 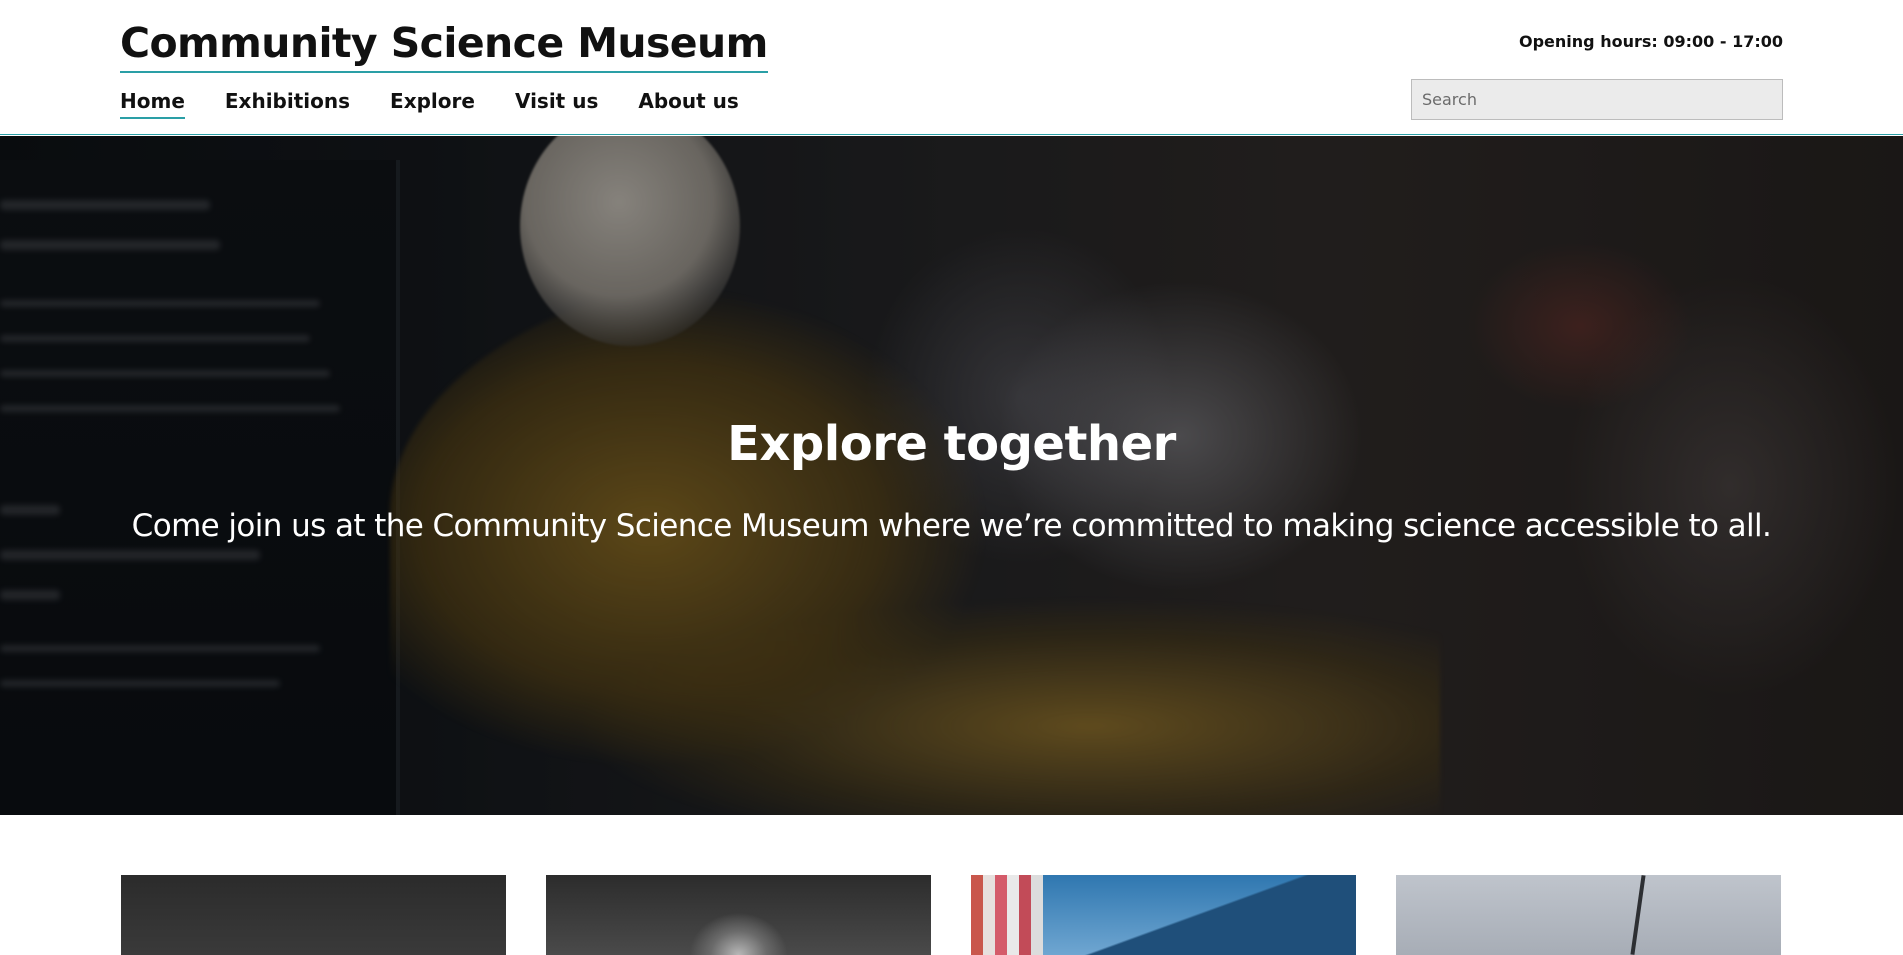 I want to click on nav-explore: Explore, so click(x=432, y=103).